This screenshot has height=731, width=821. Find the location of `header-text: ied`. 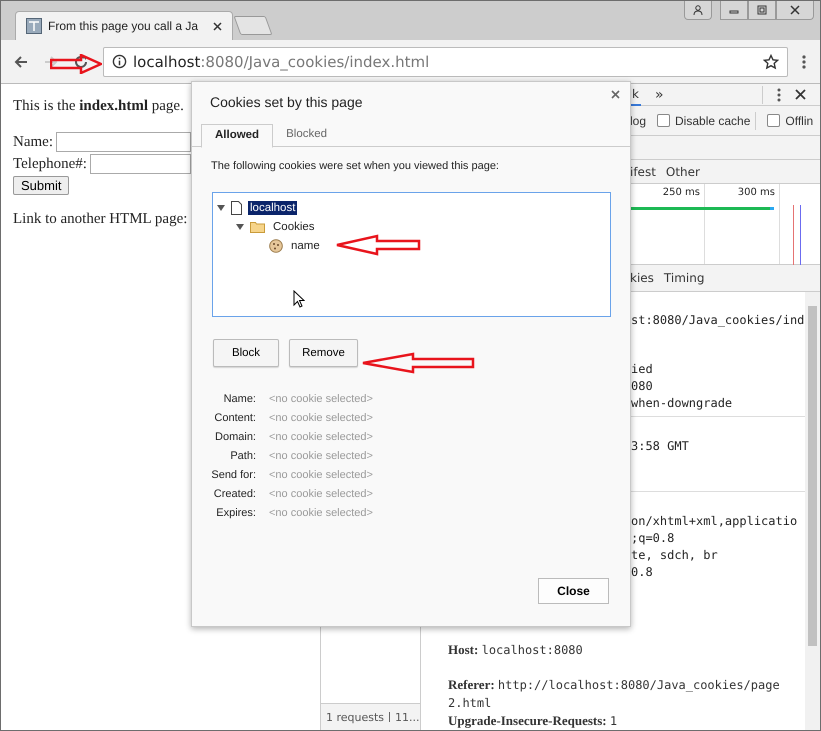

header-text: ied is located at coordinates (642, 369).